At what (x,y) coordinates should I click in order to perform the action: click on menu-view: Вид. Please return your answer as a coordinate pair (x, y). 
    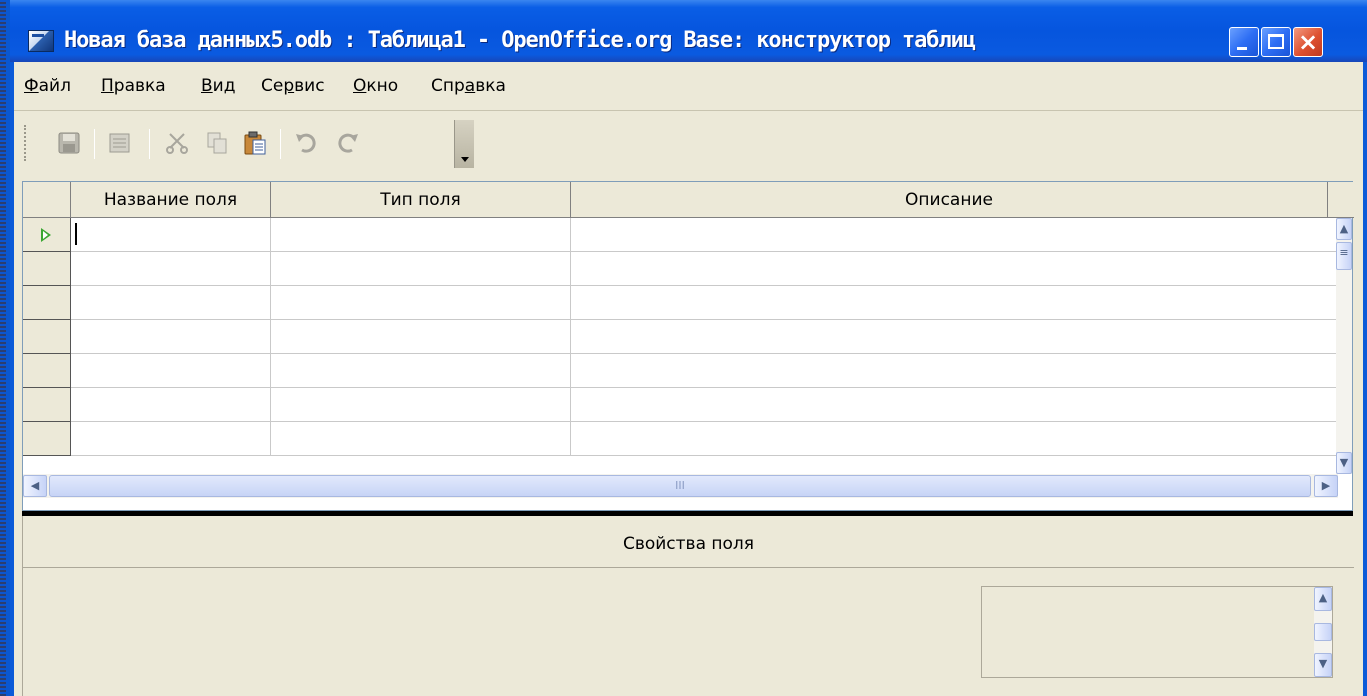
    Looking at the image, I should click on (218, 86).